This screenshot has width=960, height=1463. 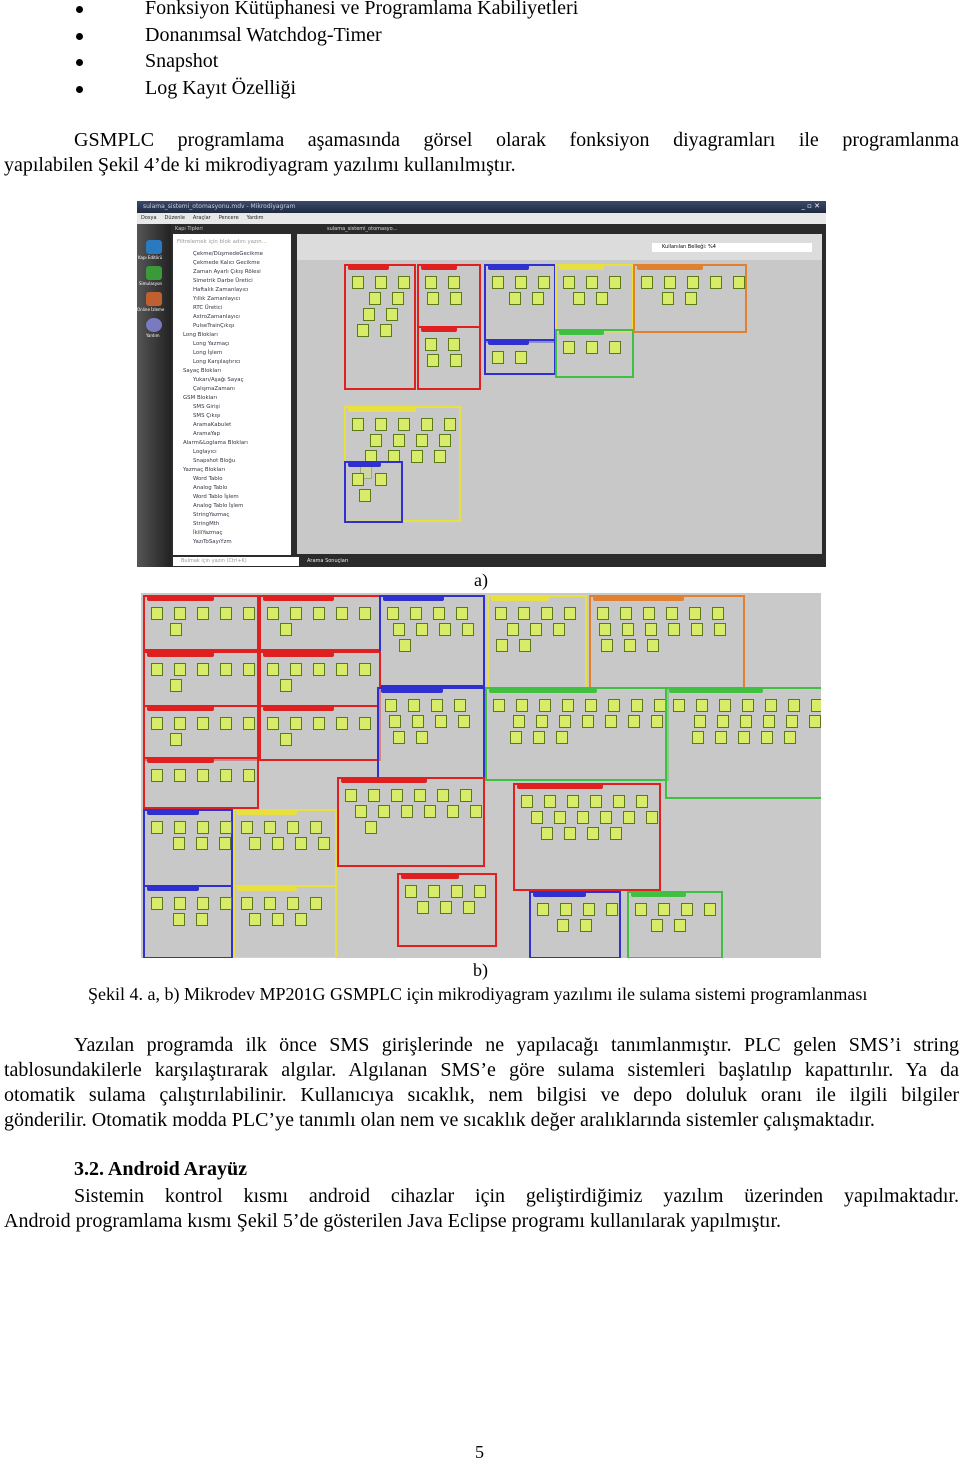 I want to click on tree-item: Word Tablo İşlem, so click(x=232, y=497).